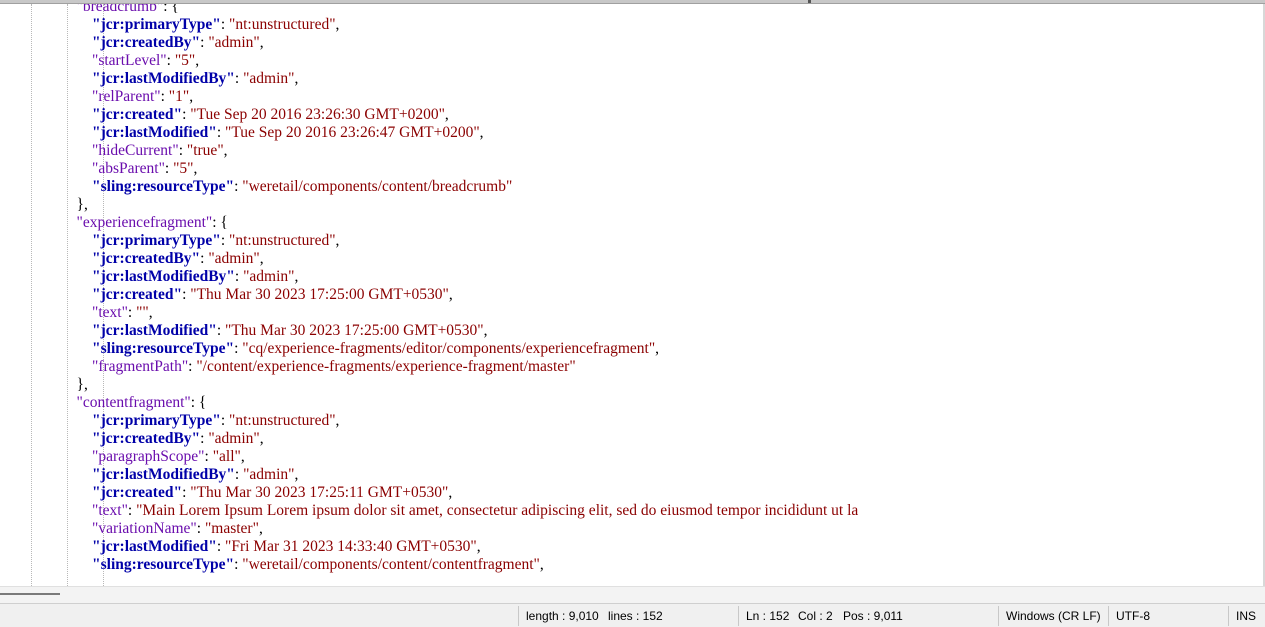 Image resolution: width=1265 pixels, height=627 pixels. What do you see at coordinates (133, 402) in the screenshot?
I see `json-key: "contentfragment"` at bounding box center [133, 402].